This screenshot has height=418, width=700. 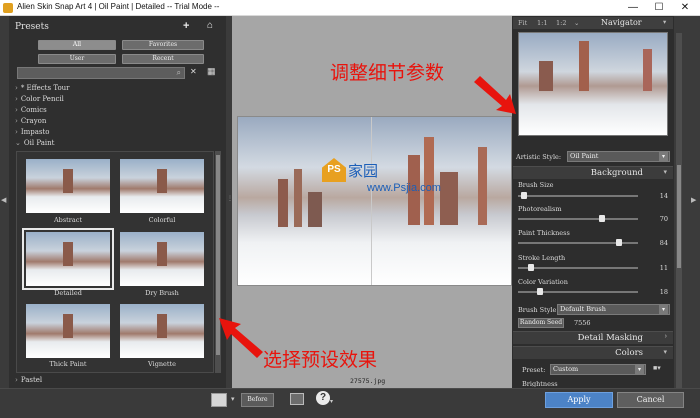 What do you see at coordinates (186, 26) in the screenshot?
I see `add-preset-icon: +` at bounding box center [186, 26].